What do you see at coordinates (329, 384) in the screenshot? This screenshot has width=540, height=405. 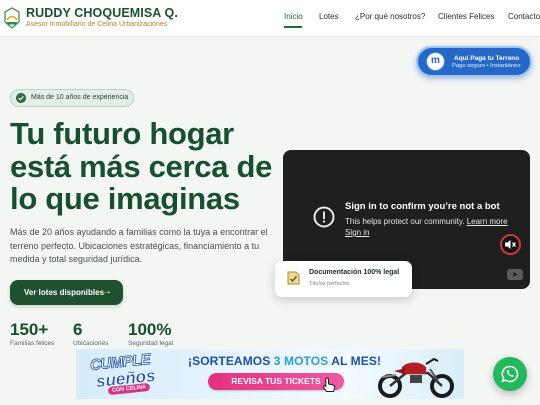 I see `pointer-hand-icon` at bounding box center [329, 384].